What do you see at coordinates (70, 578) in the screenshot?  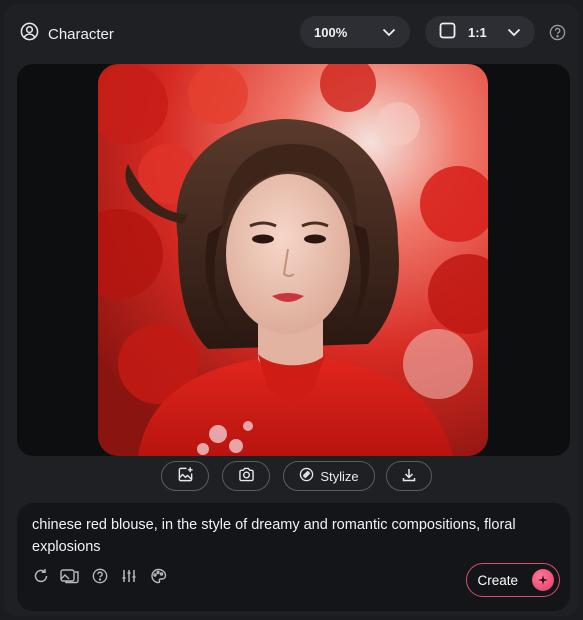 I see `image-swap-icon` at bounding box center [70, 578].